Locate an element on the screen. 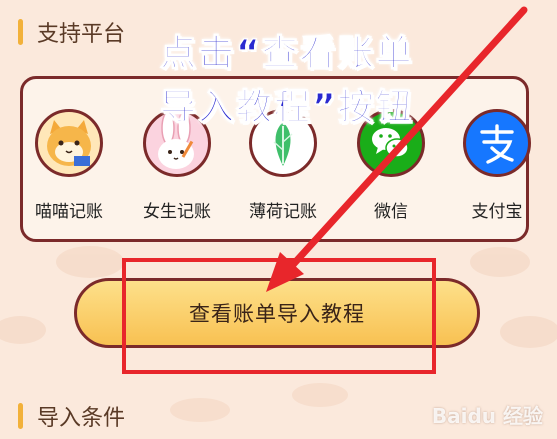  section-title-text: 导入条件 is located at coordinates (81, 418).